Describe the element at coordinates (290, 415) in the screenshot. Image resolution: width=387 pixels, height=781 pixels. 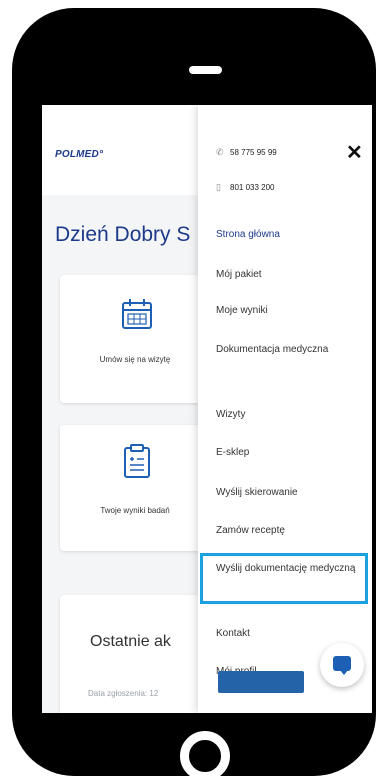
I see `menu-item-visits: Wizyty` at that location.